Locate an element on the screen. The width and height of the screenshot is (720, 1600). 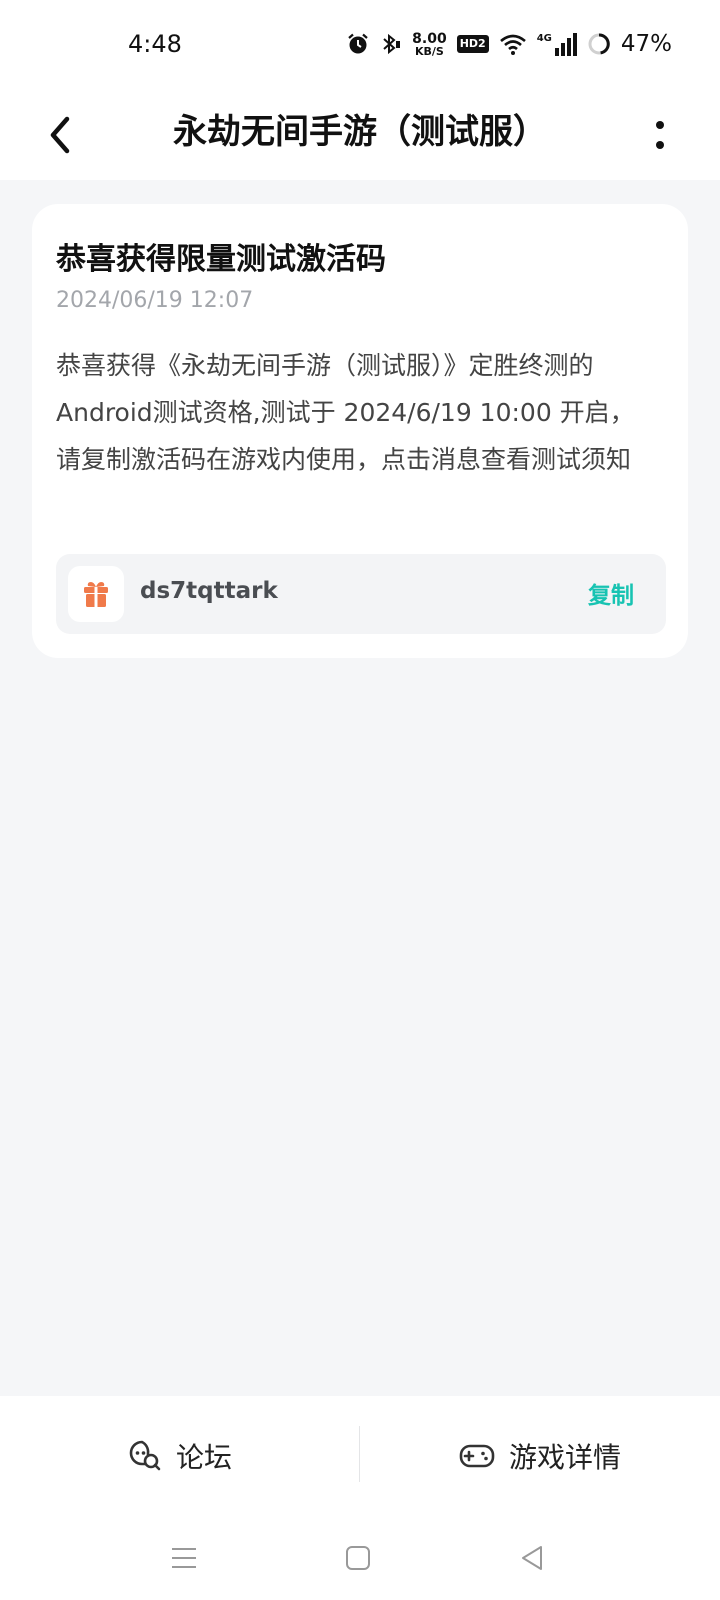
recent-apps-button is located at coordinates (184, 1558).